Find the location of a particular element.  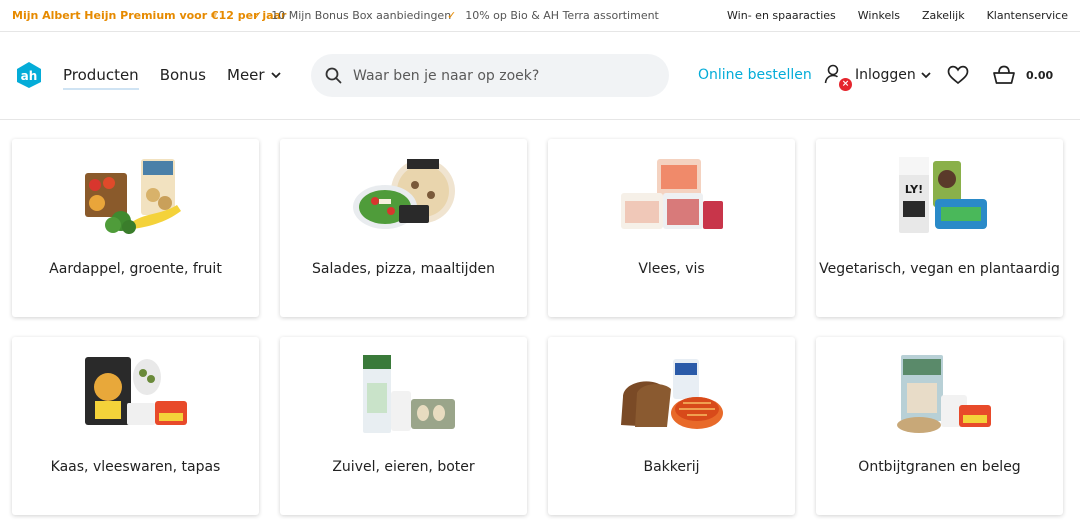

usp-label: 10 Mijn Bonus Box aanbiedingen is located at coordinates (361, 15).